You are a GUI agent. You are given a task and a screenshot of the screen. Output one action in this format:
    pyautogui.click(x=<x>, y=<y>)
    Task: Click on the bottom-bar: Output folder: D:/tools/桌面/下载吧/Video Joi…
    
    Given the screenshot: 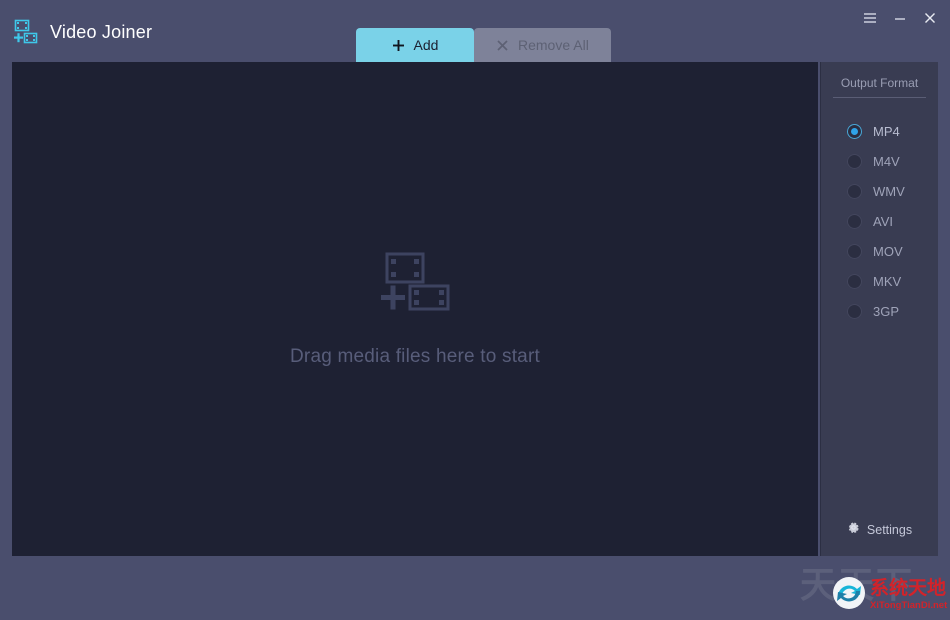 What is the action you would take?
    pyautogui.click(x=475, y=588)
    